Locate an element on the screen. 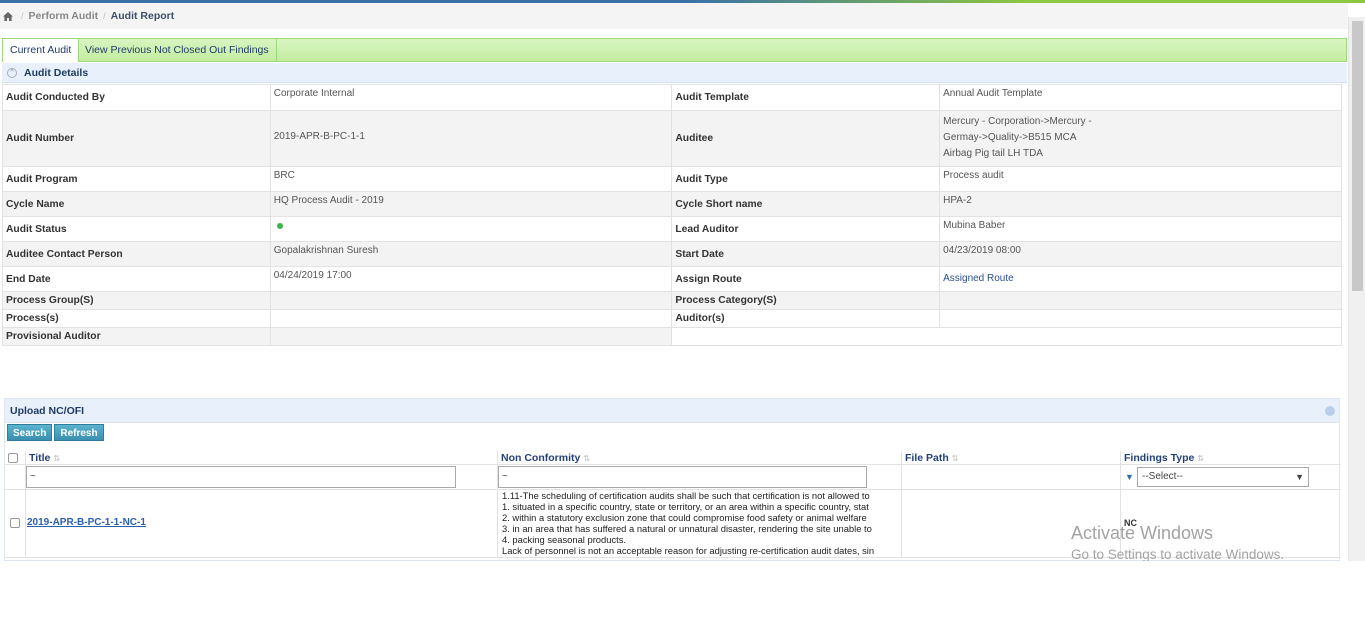 This screenshot has height=623, width=1365. column-header-file-path: File Path ⇅ is located at coordinates (1010, 458).